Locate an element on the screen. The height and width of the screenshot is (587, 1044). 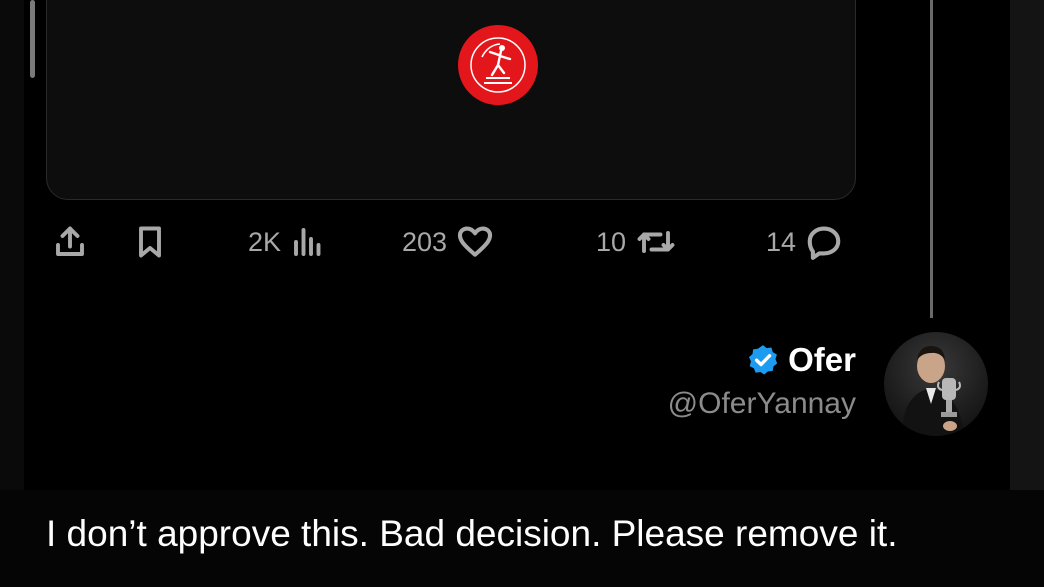
share-button is located at coordinates (70, 242).